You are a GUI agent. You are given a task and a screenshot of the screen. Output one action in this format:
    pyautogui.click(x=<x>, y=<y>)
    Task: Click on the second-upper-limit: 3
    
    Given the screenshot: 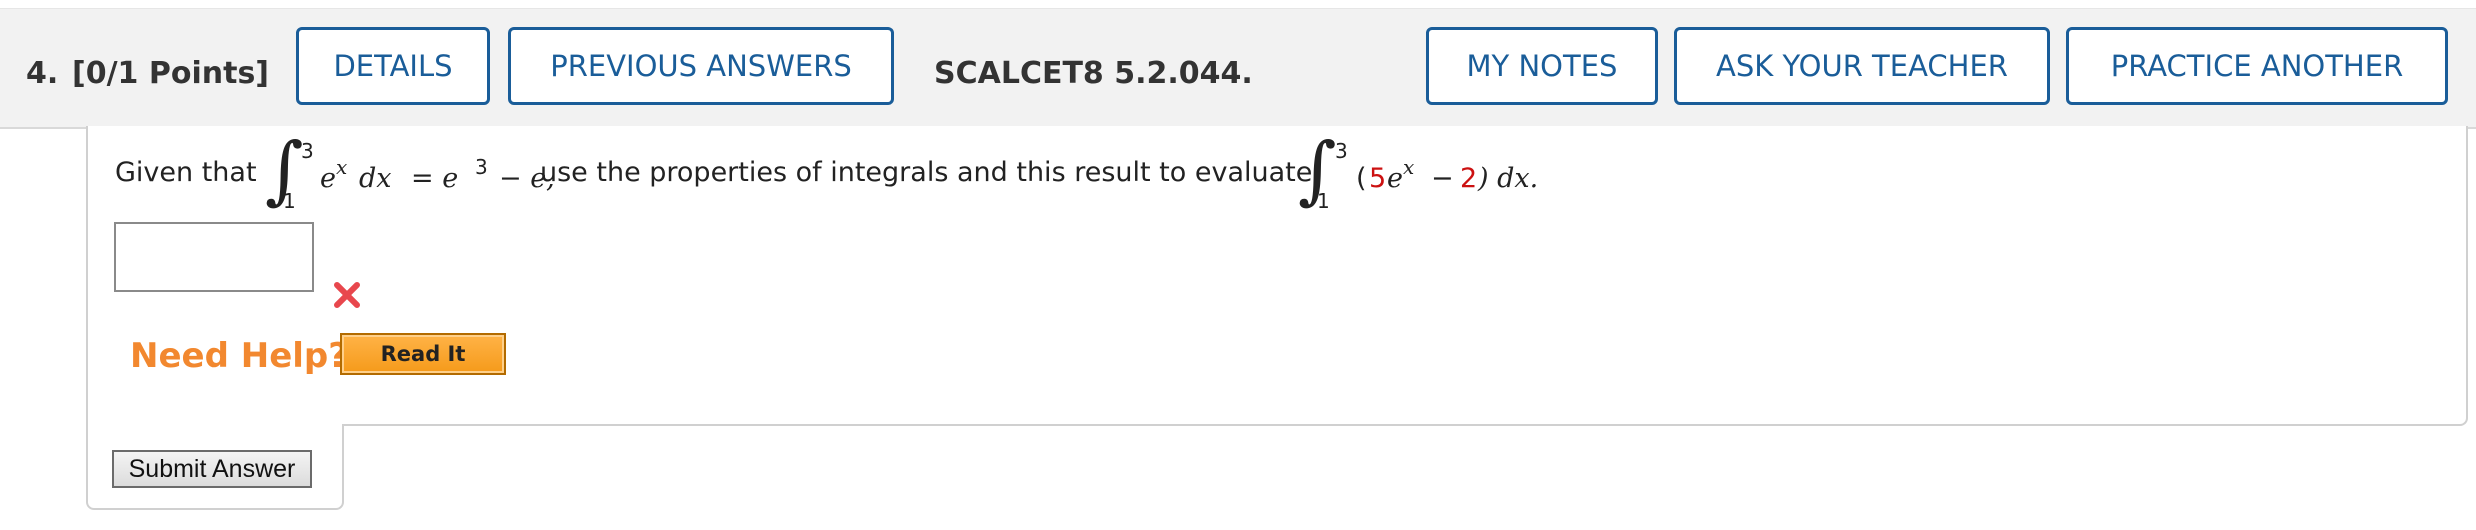 What is the action you would take?
    pyautogui.click(x=1341, y=151)
    